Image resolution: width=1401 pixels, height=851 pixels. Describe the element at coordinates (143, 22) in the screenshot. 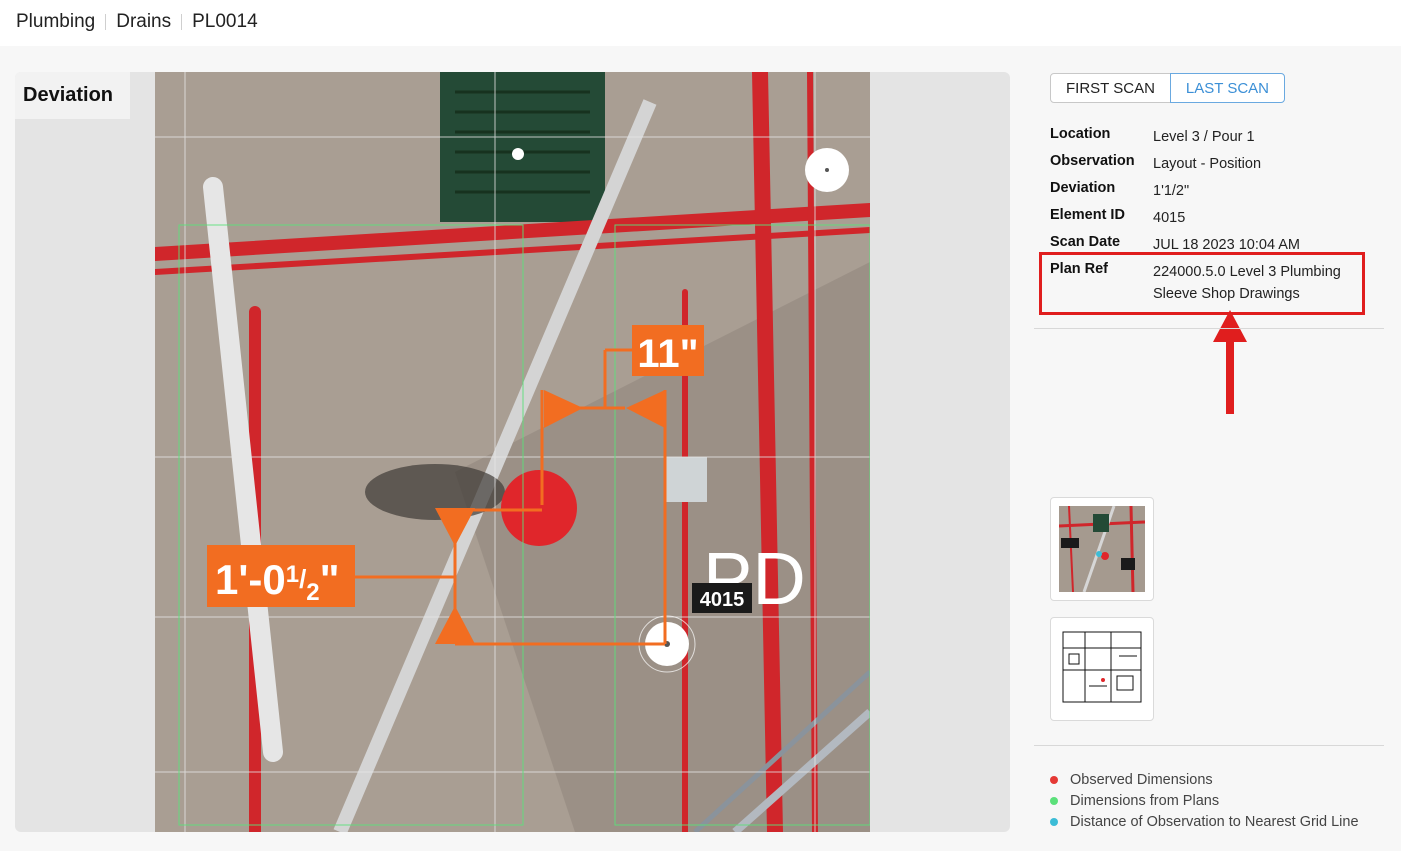

I see `breadcrumb-drains: Drains` at that location.